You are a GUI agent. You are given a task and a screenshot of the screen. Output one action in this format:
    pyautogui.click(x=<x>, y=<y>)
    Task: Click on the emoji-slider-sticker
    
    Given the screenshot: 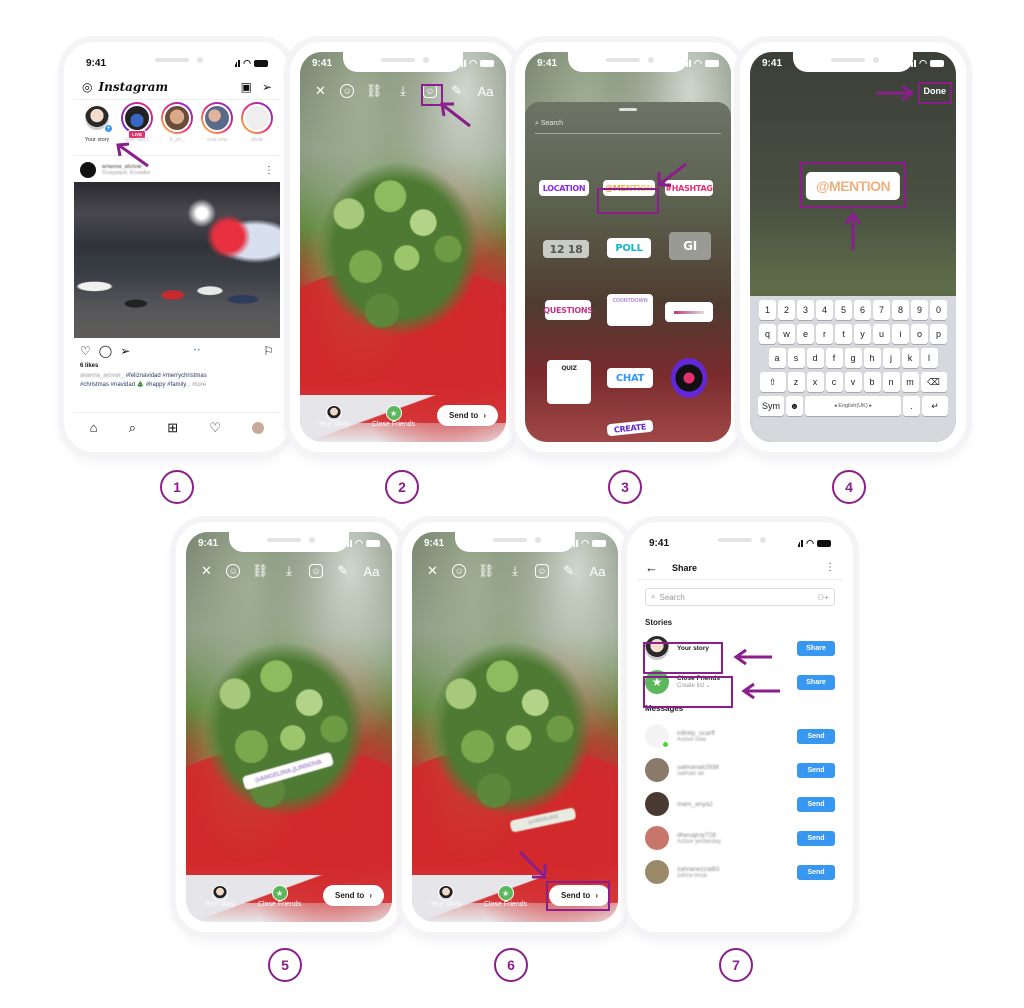 What is the action you would take?
    pyautogui.click(x=689, y=312)
    